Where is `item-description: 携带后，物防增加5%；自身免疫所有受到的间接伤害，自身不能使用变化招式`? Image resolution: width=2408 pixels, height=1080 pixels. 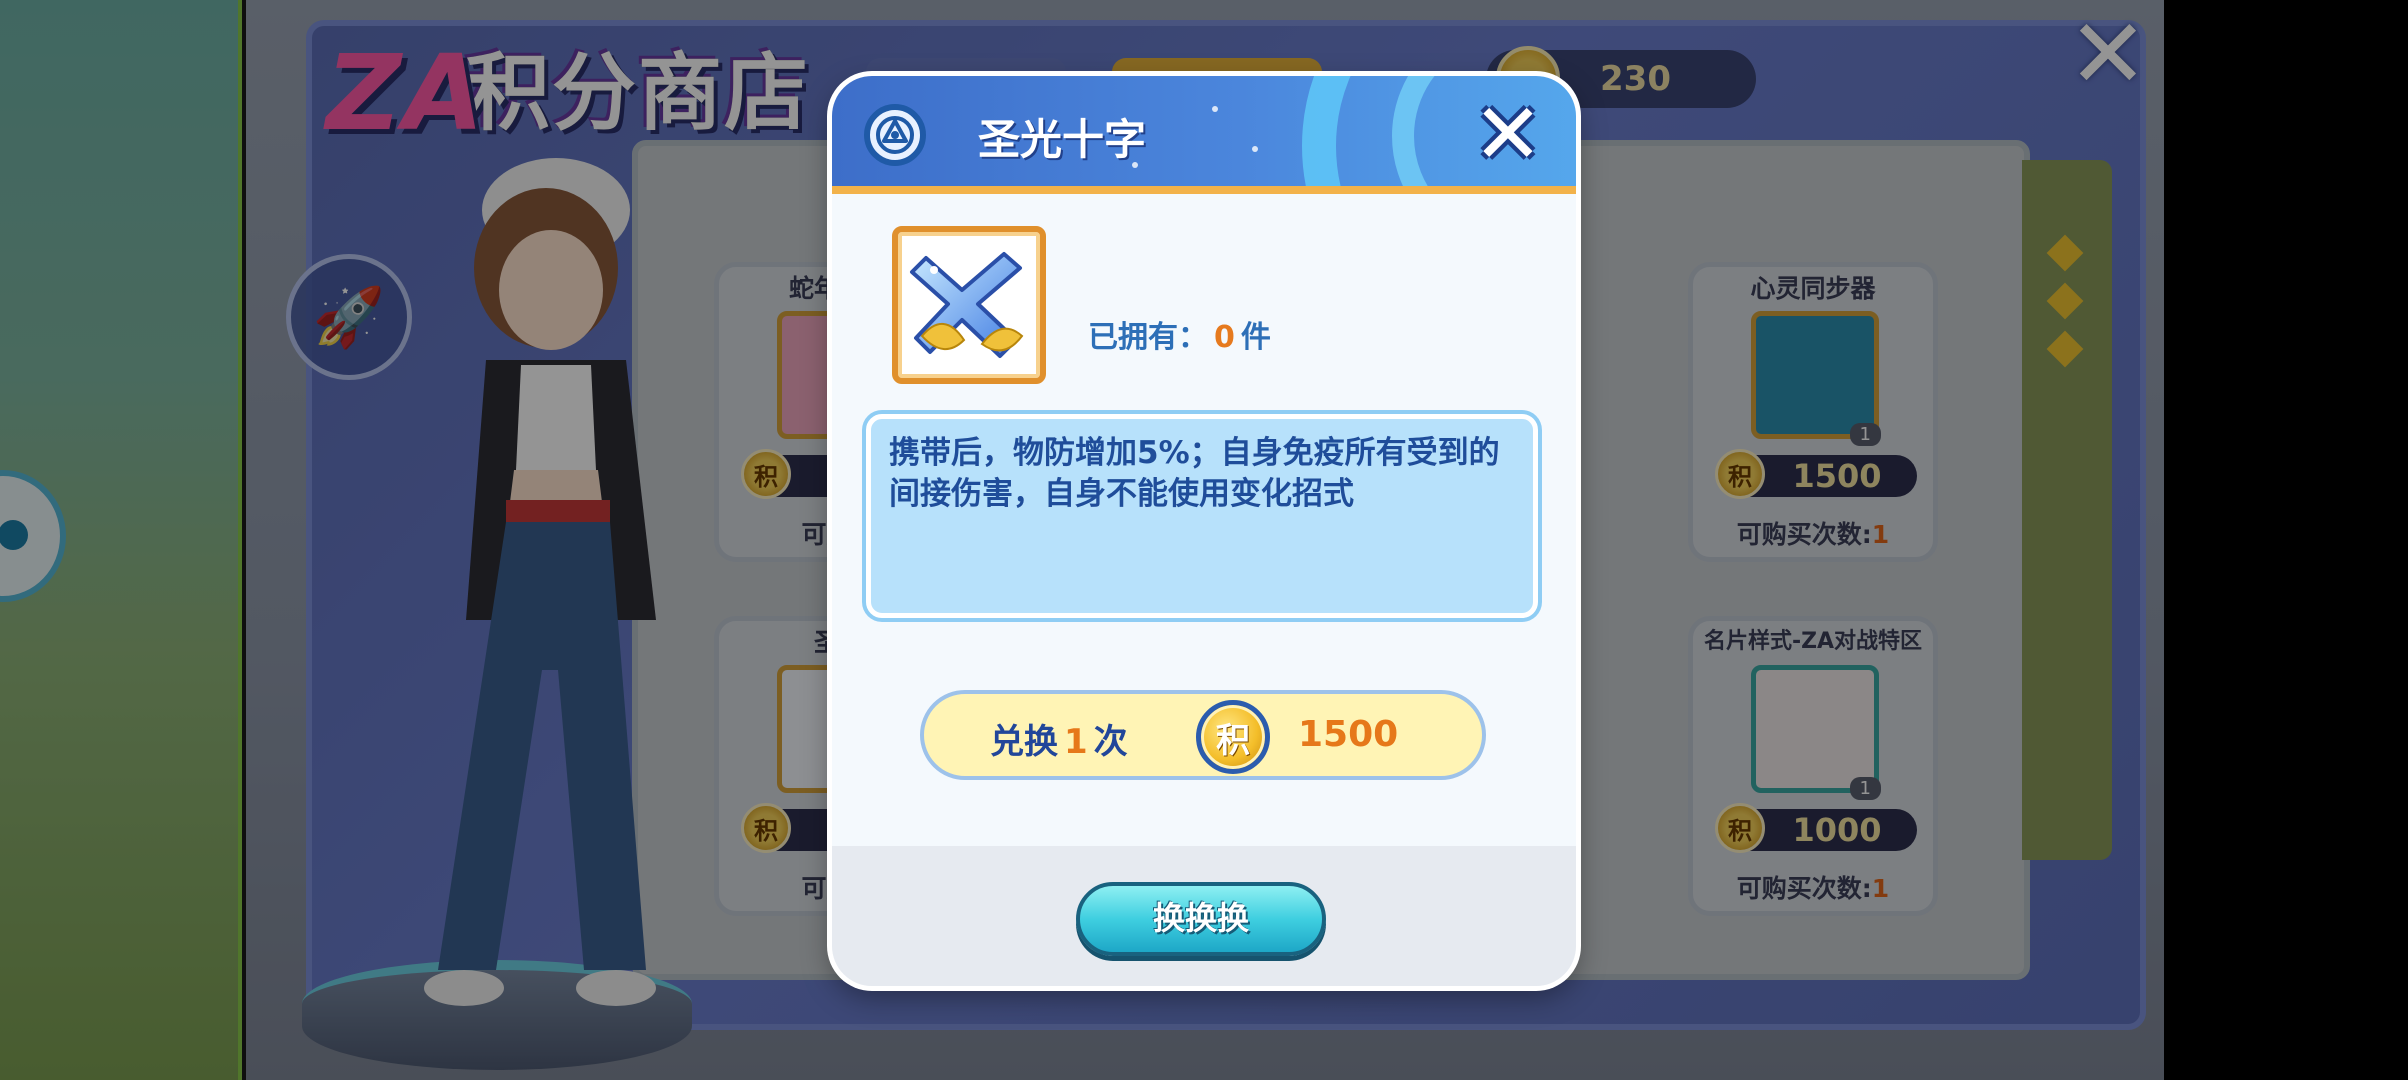 item-description: 携带后，物防增加5%；自身免疫所有受到的间接伤害，自身不能使用变化招式 is located at coordinates (1202, 516).